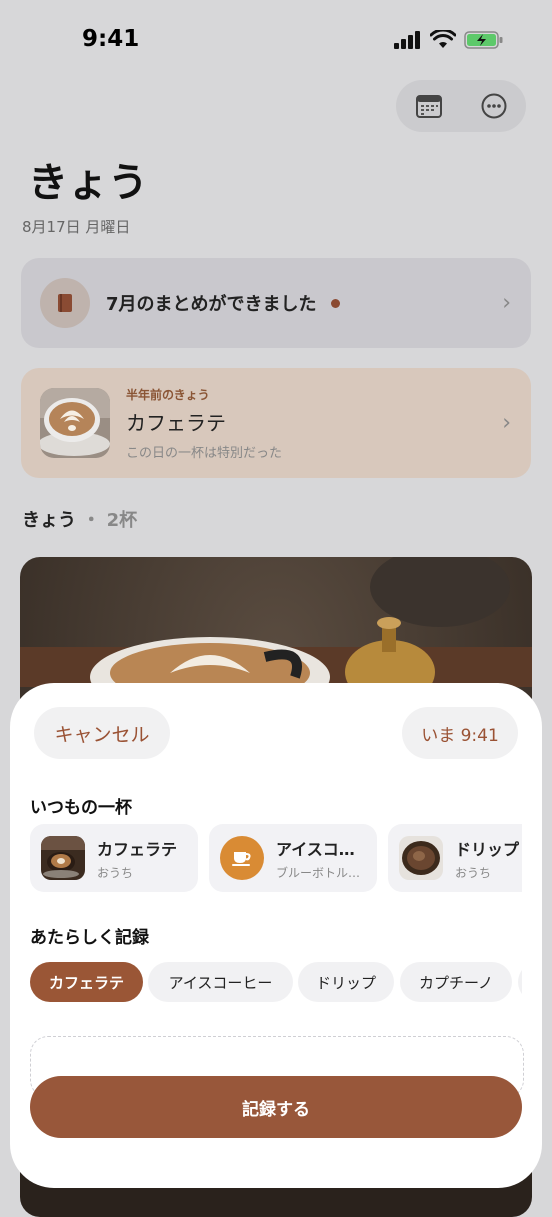 This screenshot has width=552, height=1217. I want to click on chip-cappuccino: カプチーノ, so click(456, 982).